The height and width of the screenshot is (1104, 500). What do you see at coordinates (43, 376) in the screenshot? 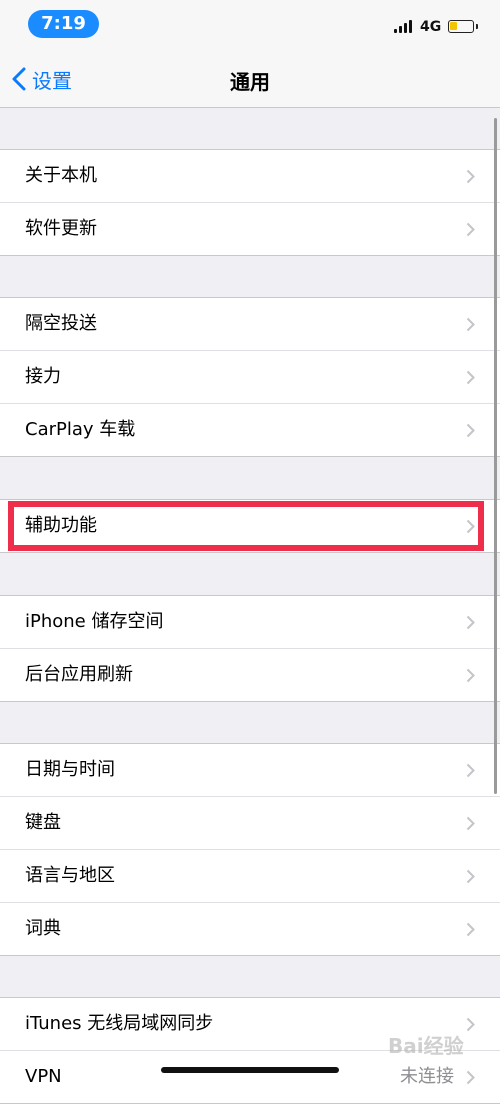
I see `list-item-label: 接力` at bounding box center [43, 376].